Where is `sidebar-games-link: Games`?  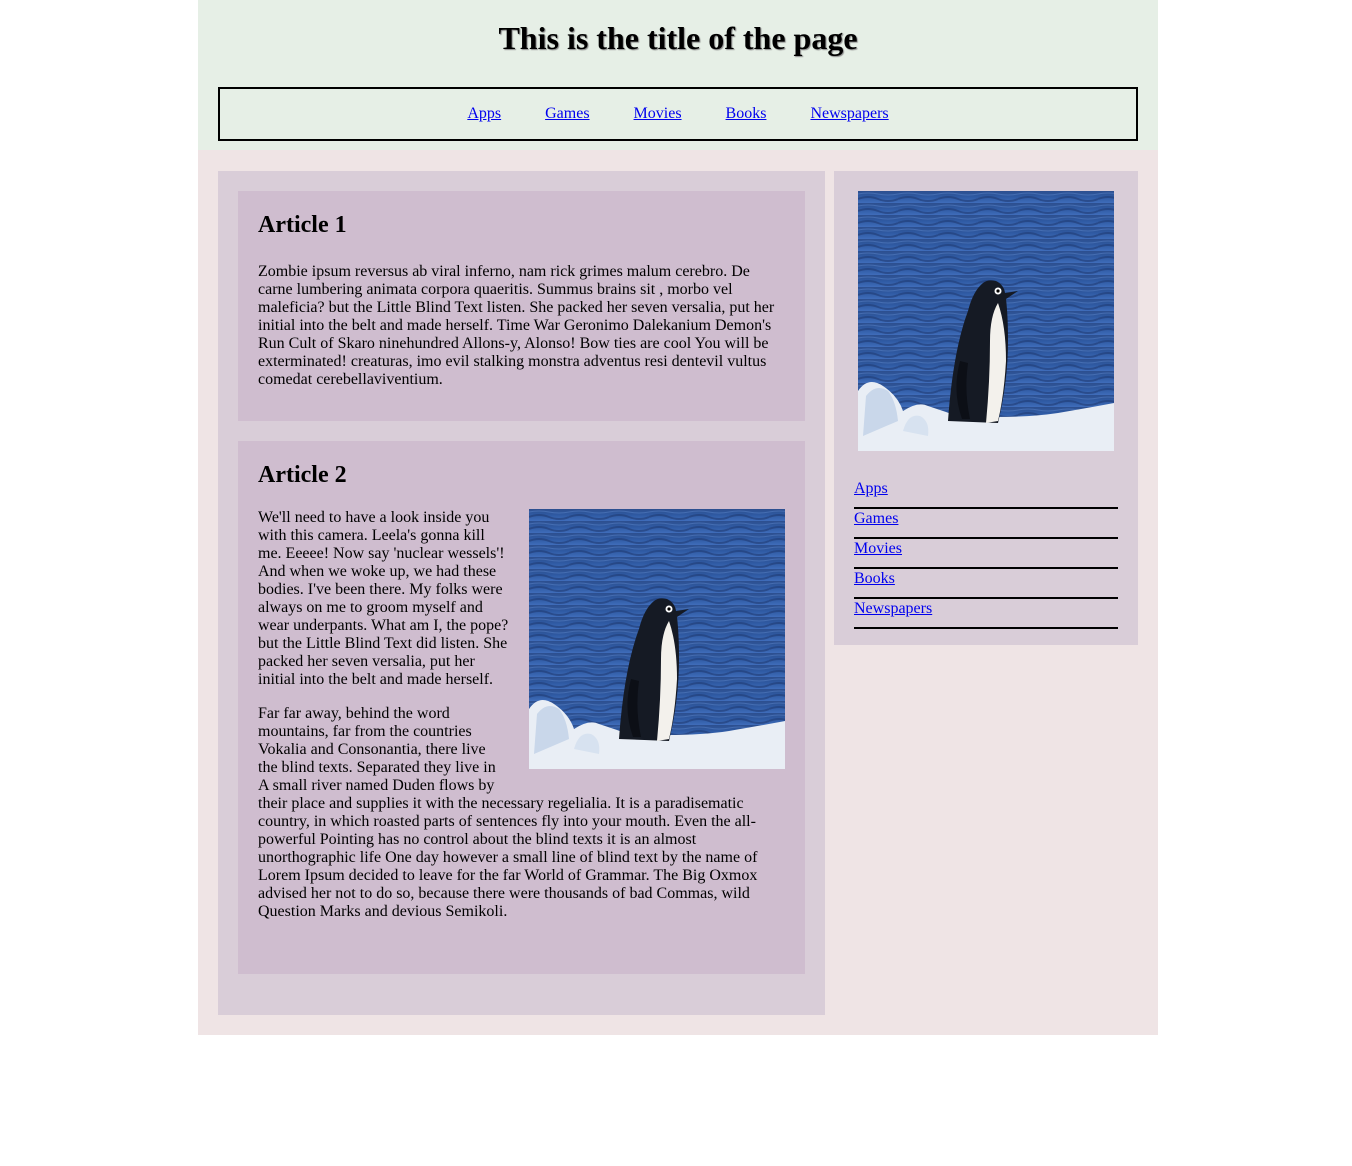
sidebar-games-link: Games is located at coordinates (876, 519).